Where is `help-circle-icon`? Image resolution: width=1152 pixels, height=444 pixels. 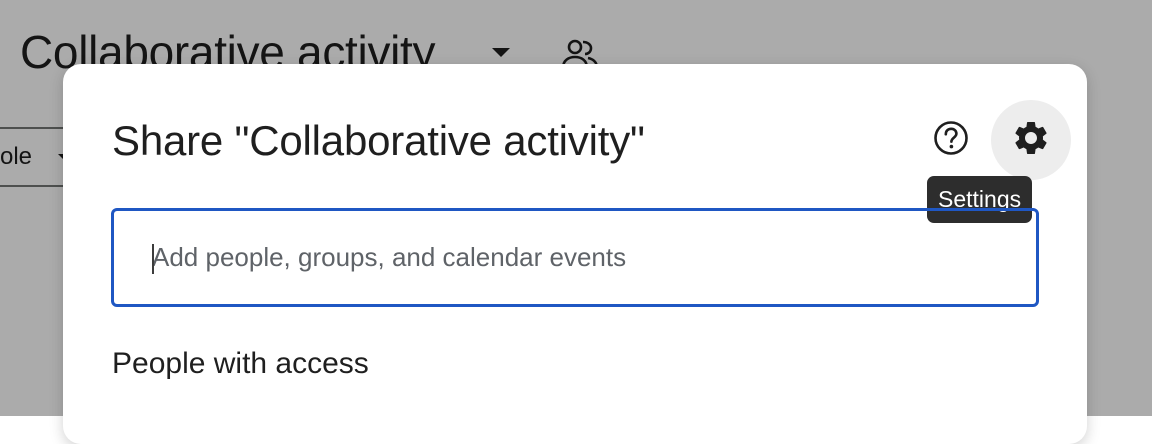
help-circle-icon is located at coordinates (951, 140).